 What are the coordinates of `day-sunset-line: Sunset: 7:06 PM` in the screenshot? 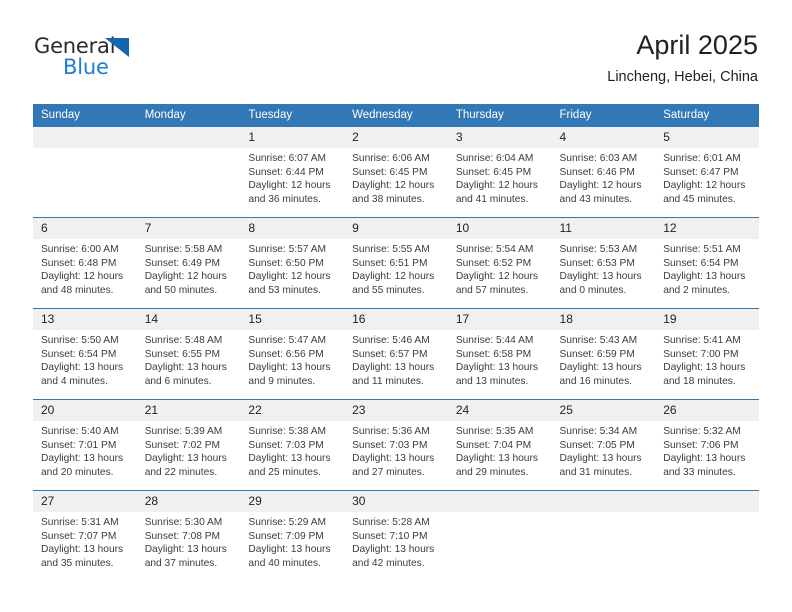 It's located at (701, 445).